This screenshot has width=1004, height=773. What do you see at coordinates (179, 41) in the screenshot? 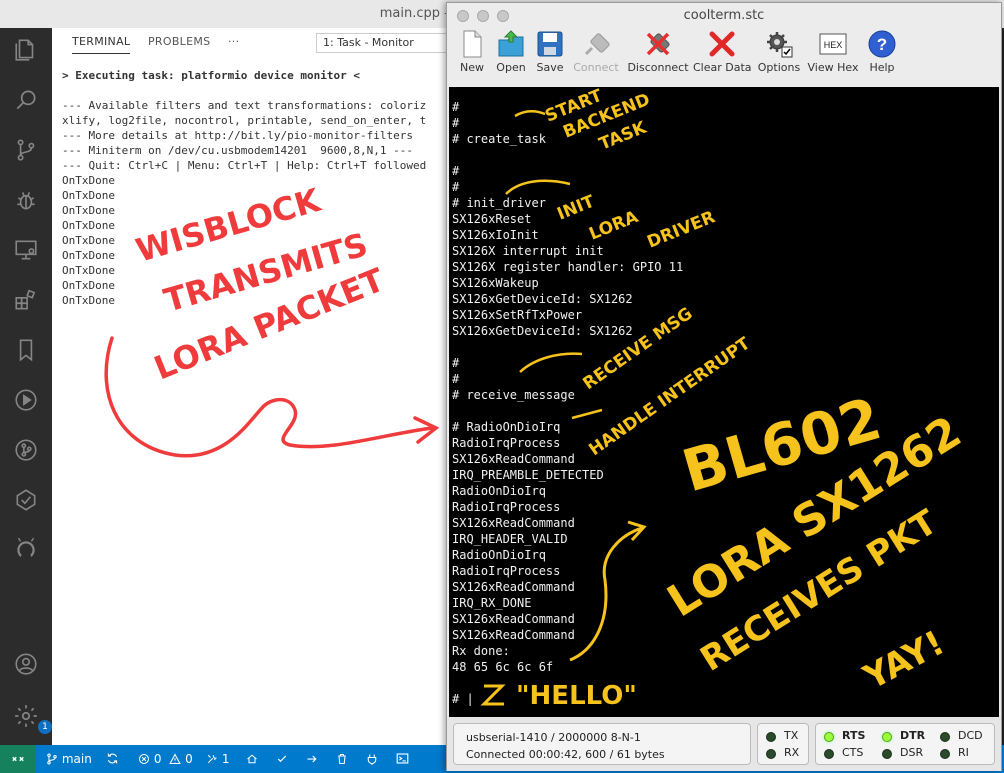
I see `tab-problems: PROBLEMS` at bounding box center [179, 41].